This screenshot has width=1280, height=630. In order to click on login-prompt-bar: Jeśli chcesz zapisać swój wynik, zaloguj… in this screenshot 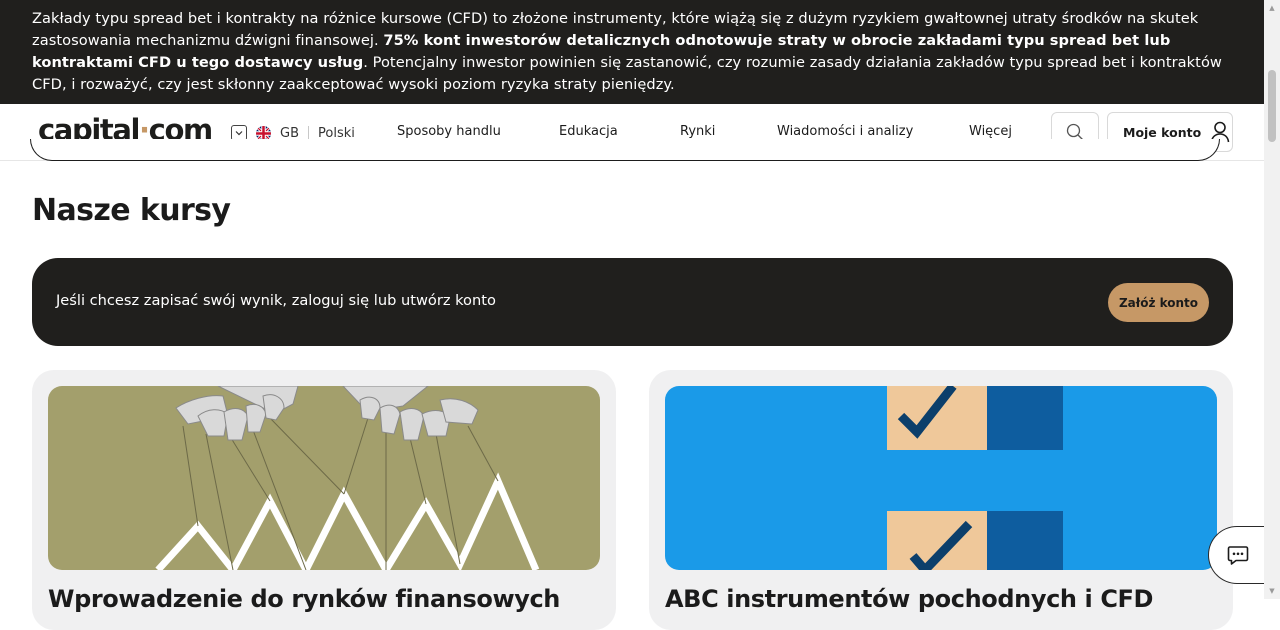, I will do `click(632, 302)`.